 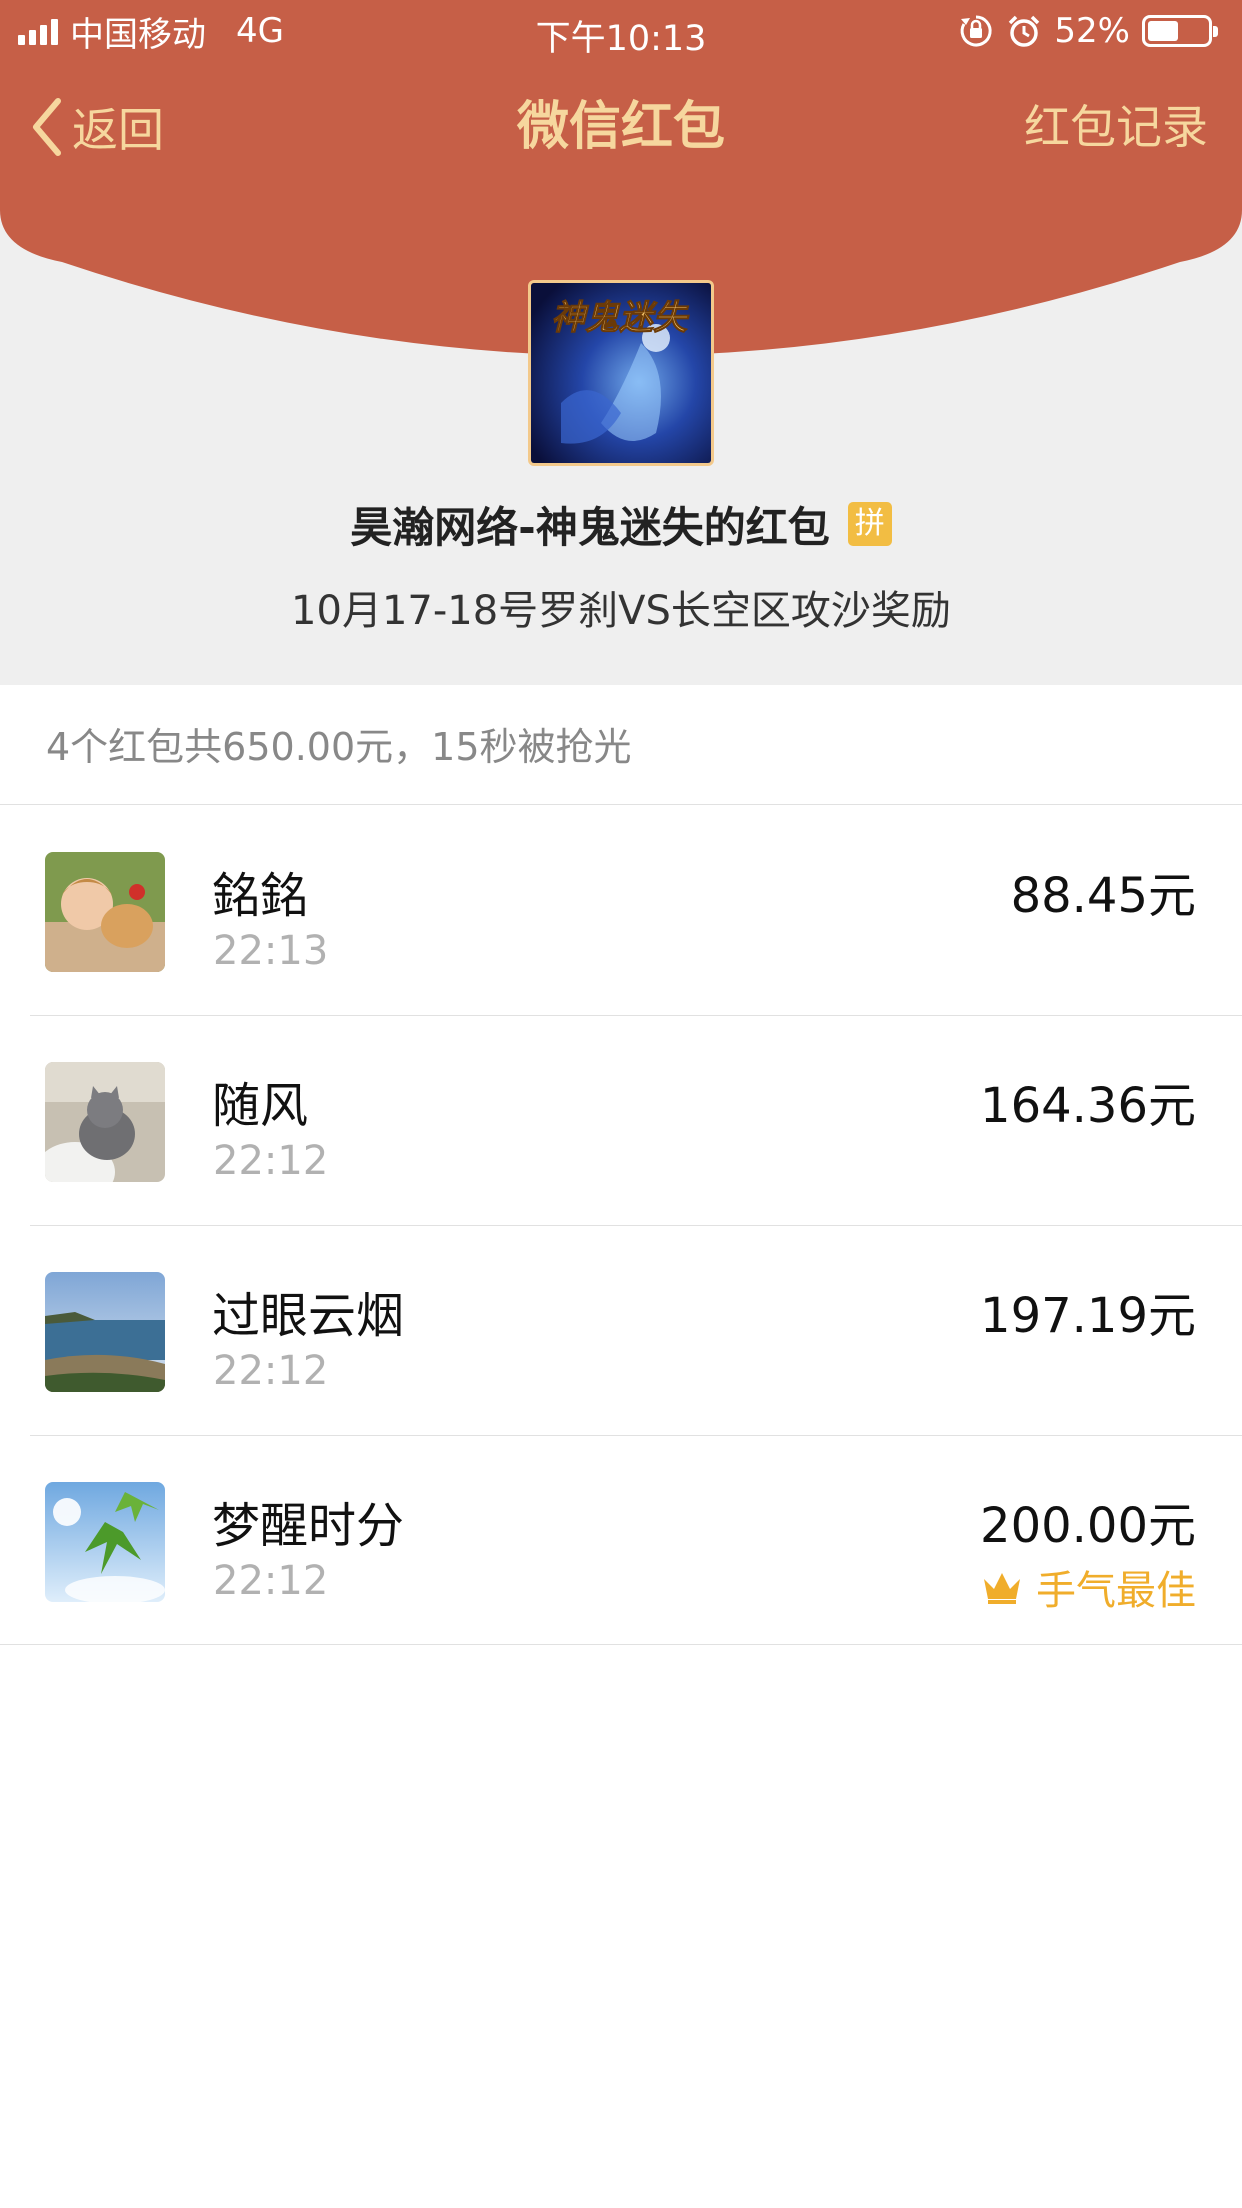 What do you see at coordinates (621, 1121) in the screenshot?
I see `list-item: 随风 22:12 164.36元` at bounding box center [621, 1121].